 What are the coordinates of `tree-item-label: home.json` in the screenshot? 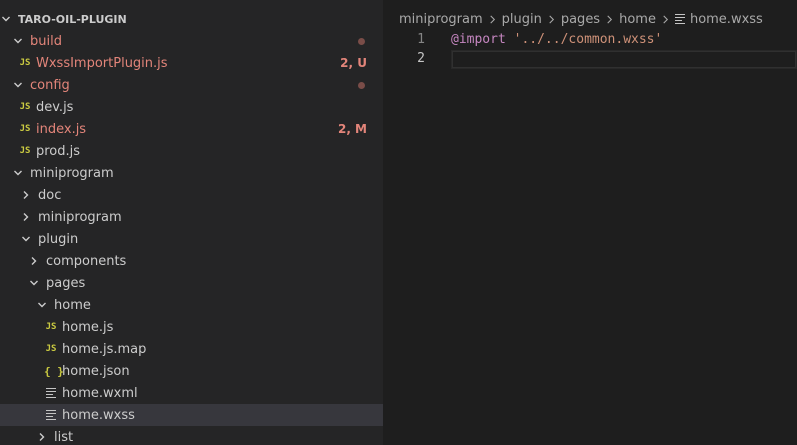 It's located at (96, 371).